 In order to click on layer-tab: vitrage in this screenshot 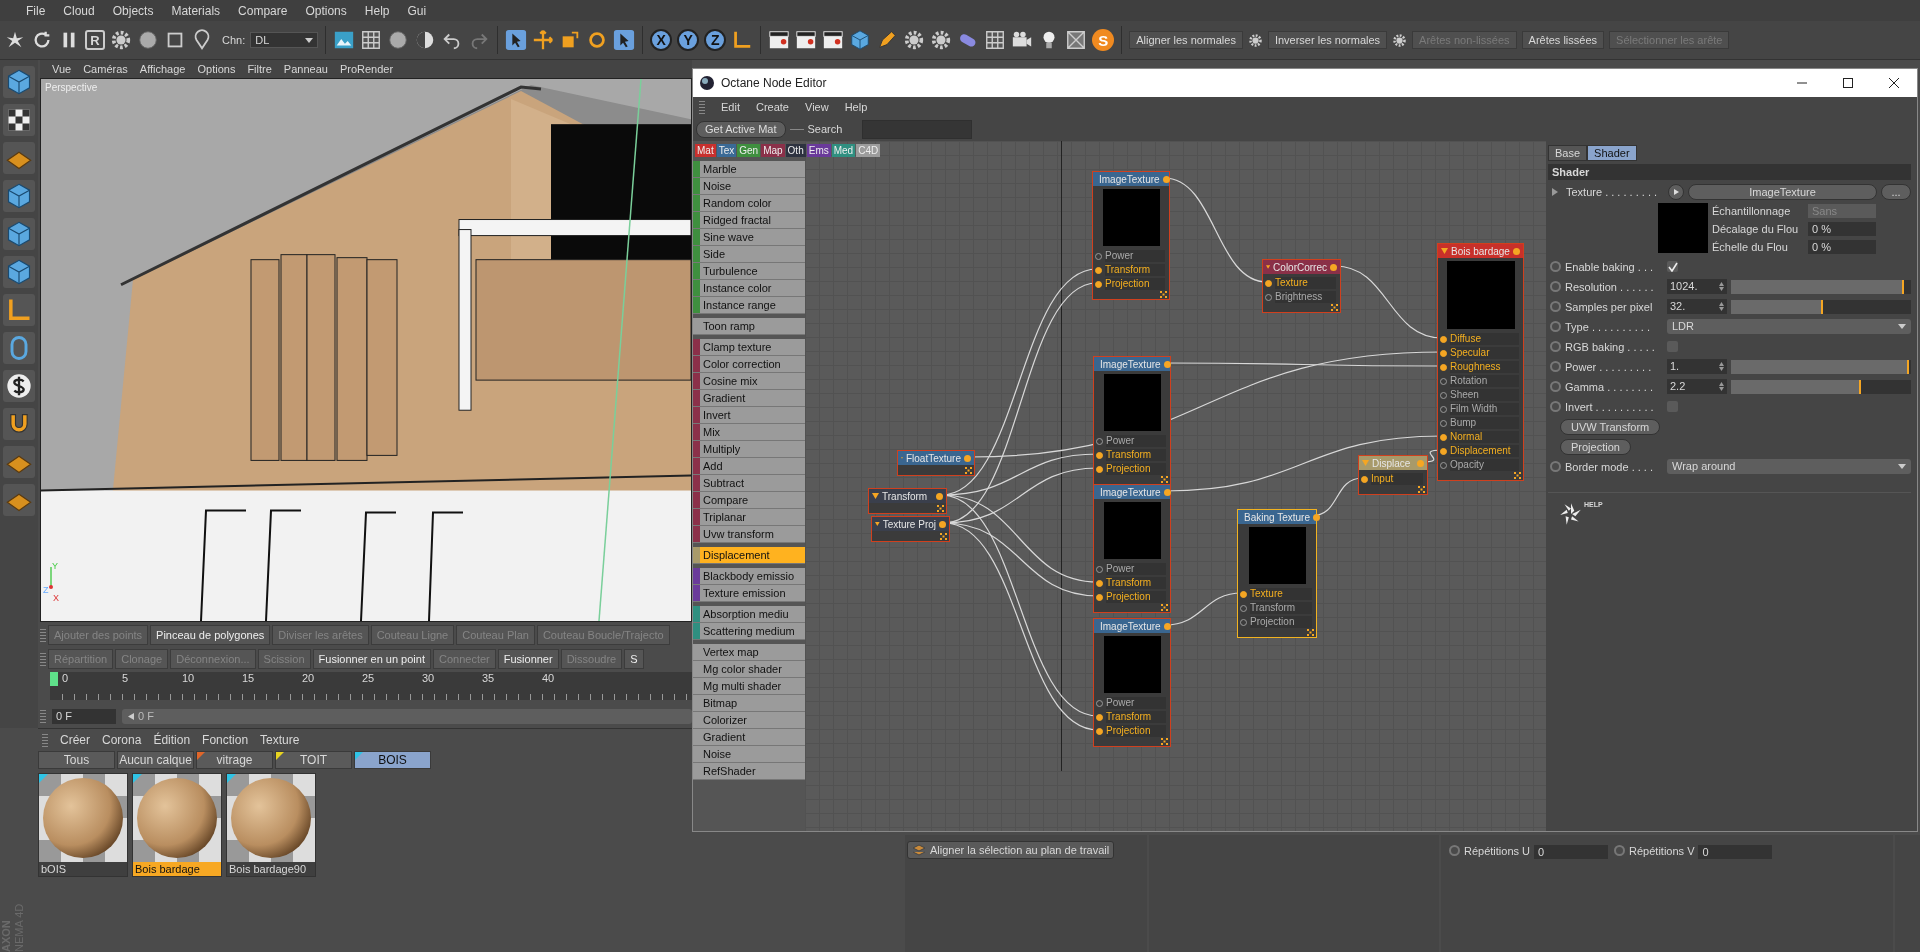, I will do `click(234, 760)`.